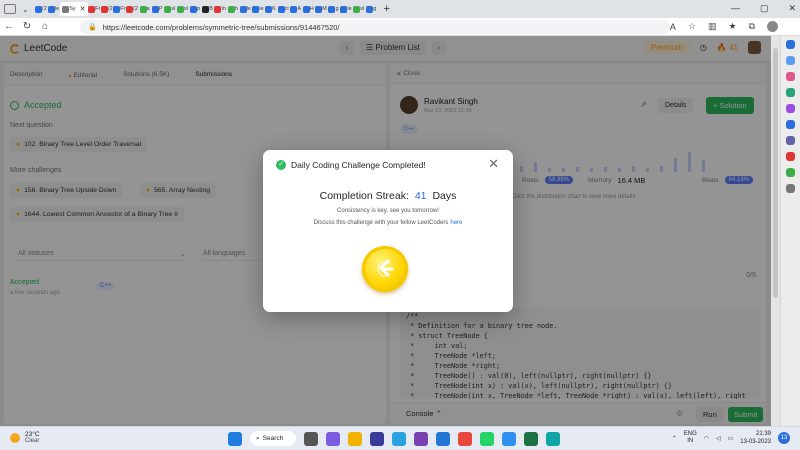 Image resolution: width=800 pixels, height=450 pixels. What do you see at coordinates (790, 76) in the screenshot?
I see `shopping-icon` at bounding box center [790, 76].